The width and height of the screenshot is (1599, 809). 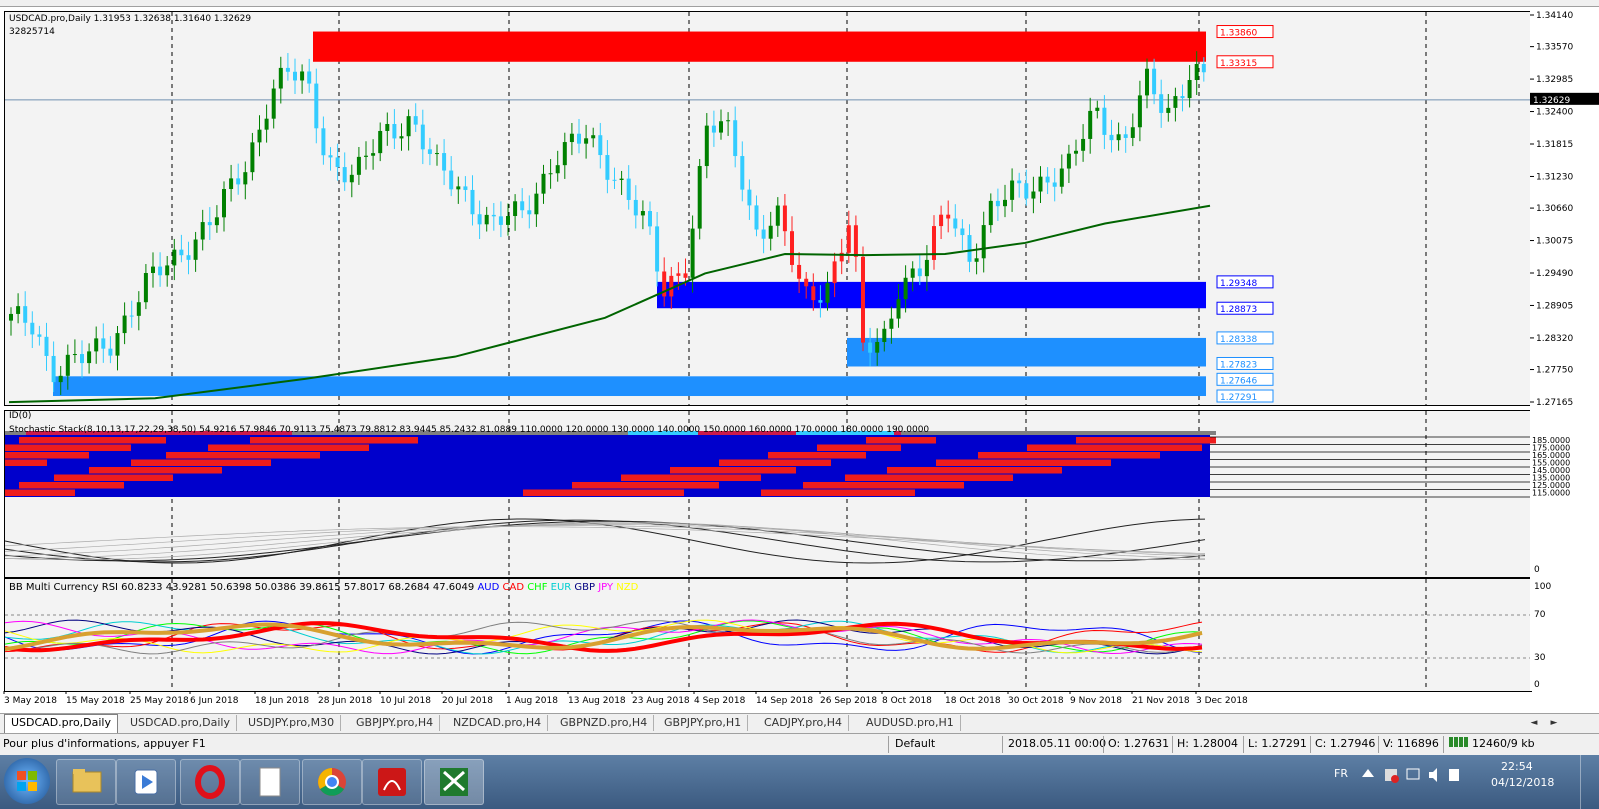 I want to click on price-tick-label: 1.31230, so click(x=1554, y=177).